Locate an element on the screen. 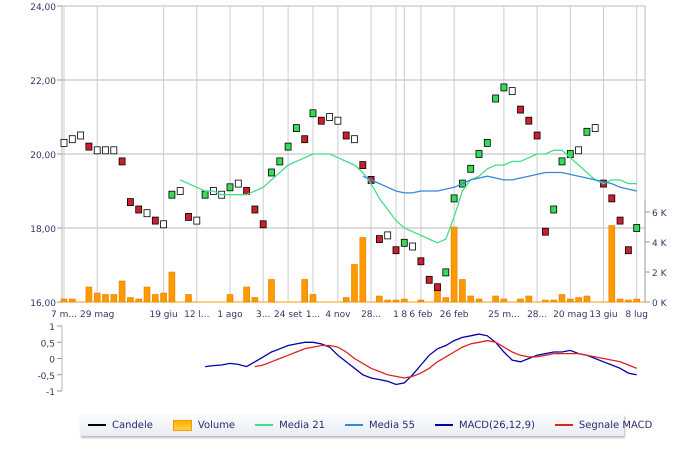 The image size is (700, 451). axis-label: -0,5 is located at coordinates (46, 377).